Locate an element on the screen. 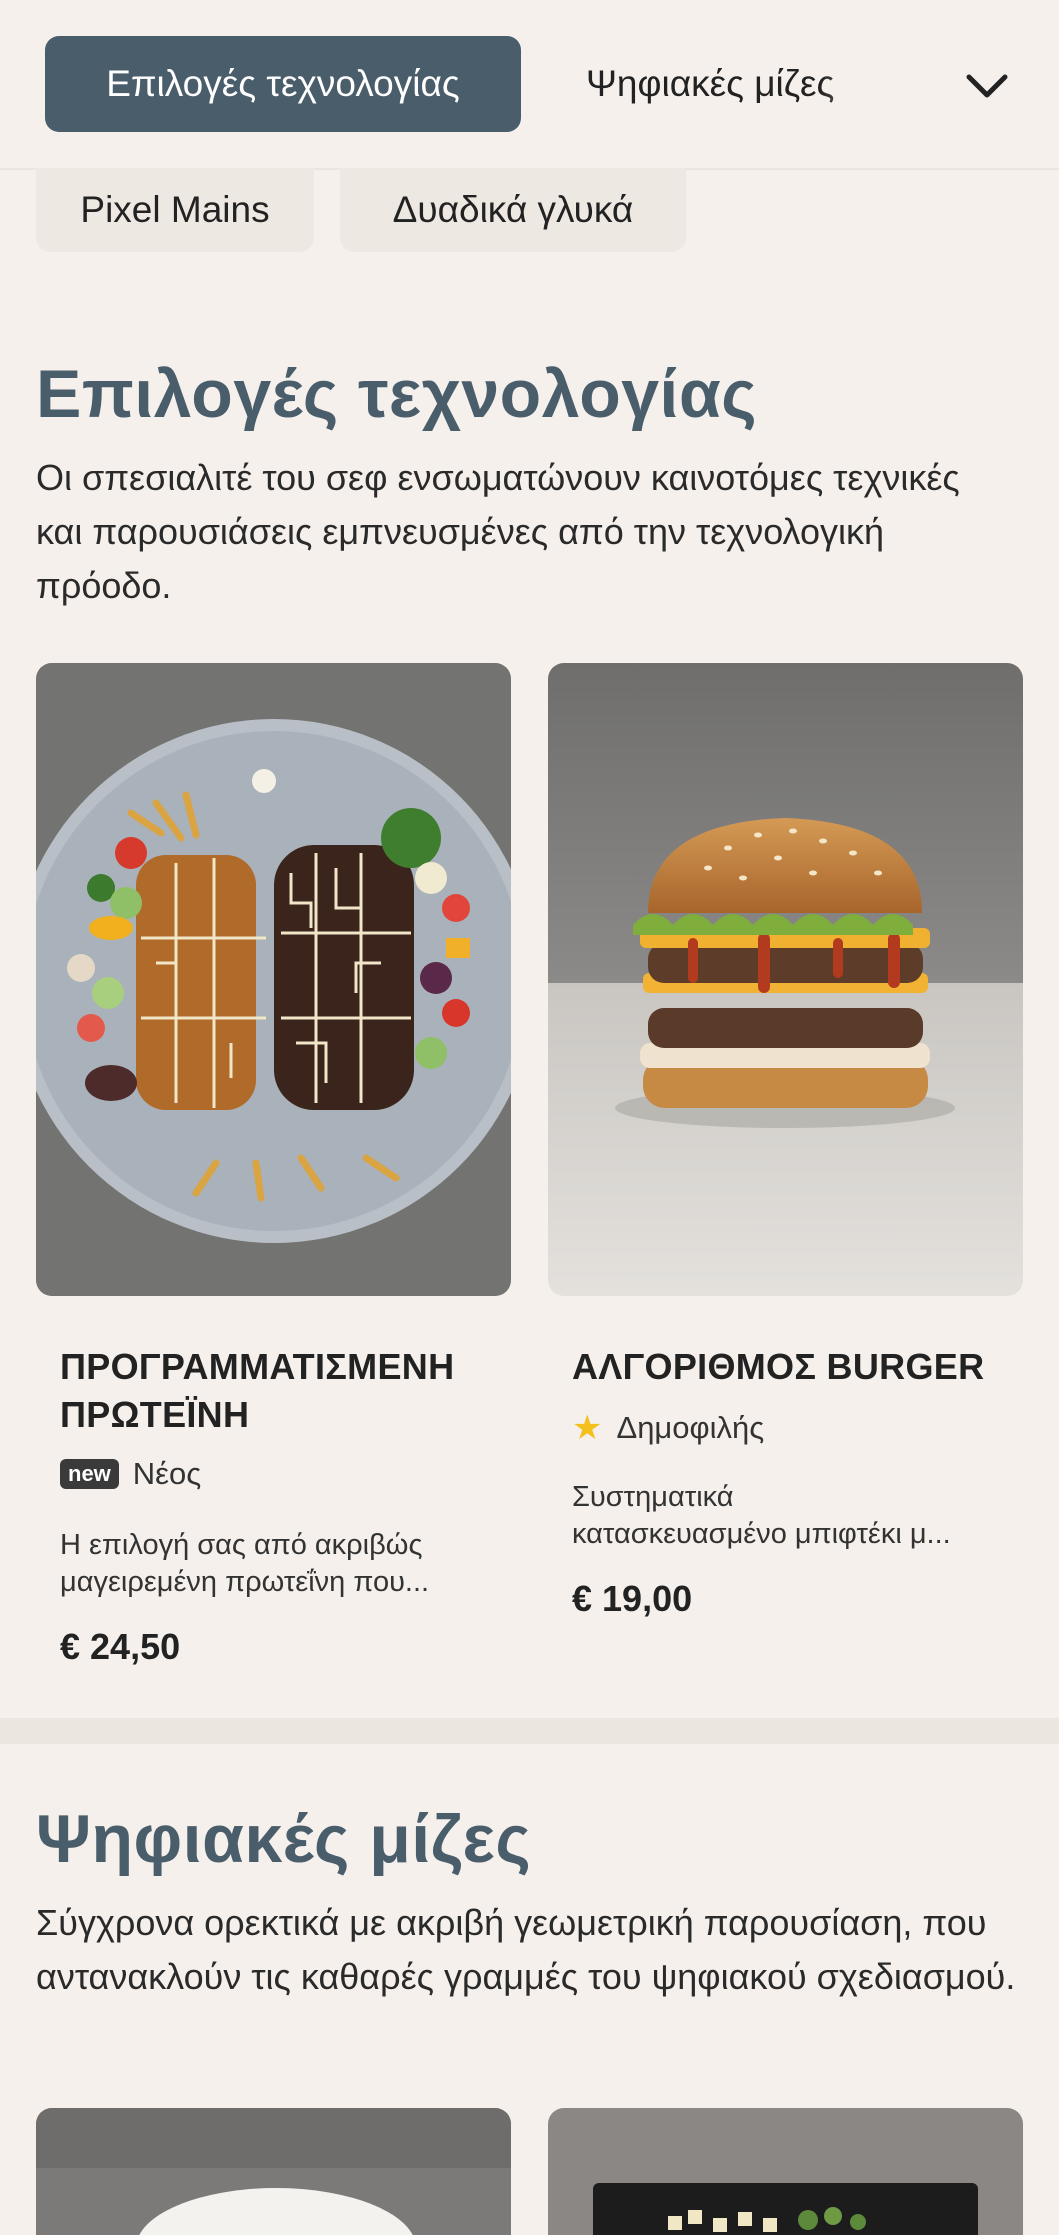 The image size is (1059, 2235). dish-description-line1: Η επιλογή σας από ακριβώς is located at coordinates (241, 1545).